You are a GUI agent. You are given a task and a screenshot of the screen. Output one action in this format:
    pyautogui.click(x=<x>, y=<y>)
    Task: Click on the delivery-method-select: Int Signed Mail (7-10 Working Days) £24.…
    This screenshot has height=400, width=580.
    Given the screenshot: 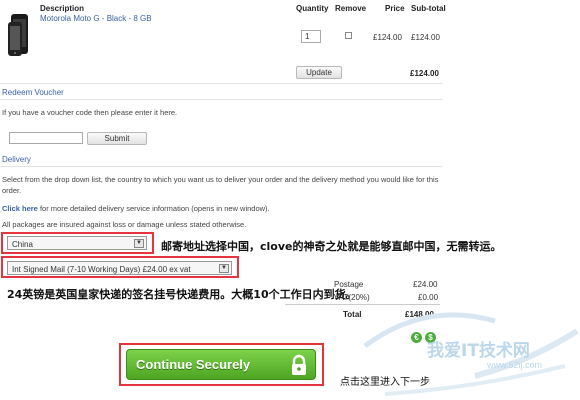 What is the action you would take?
    pyautogui.click(x=119, y=268)
    